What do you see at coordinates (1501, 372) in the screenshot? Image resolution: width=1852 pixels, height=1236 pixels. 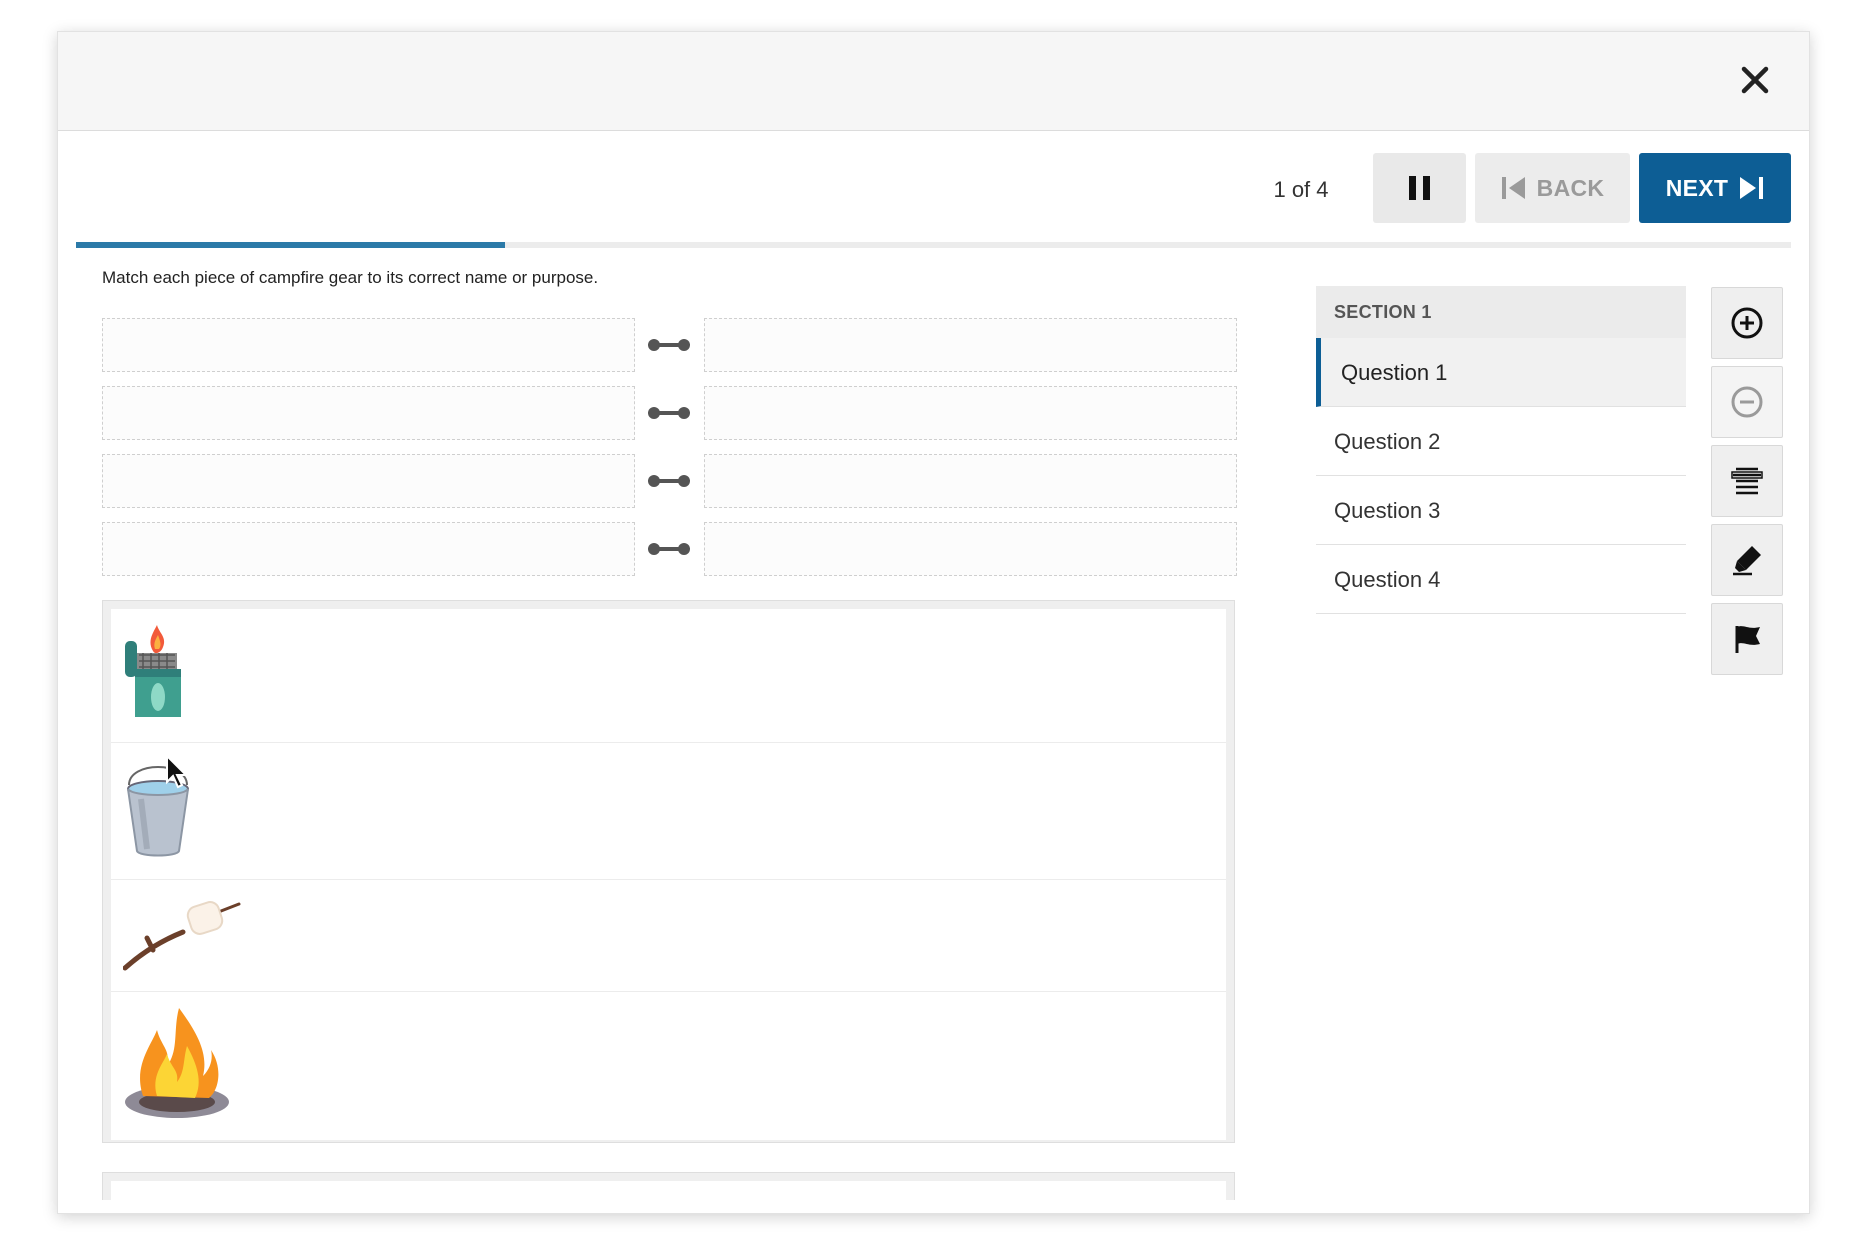 I see `nav-item-question-1: Question 1` at bounding box center [1501, 372].